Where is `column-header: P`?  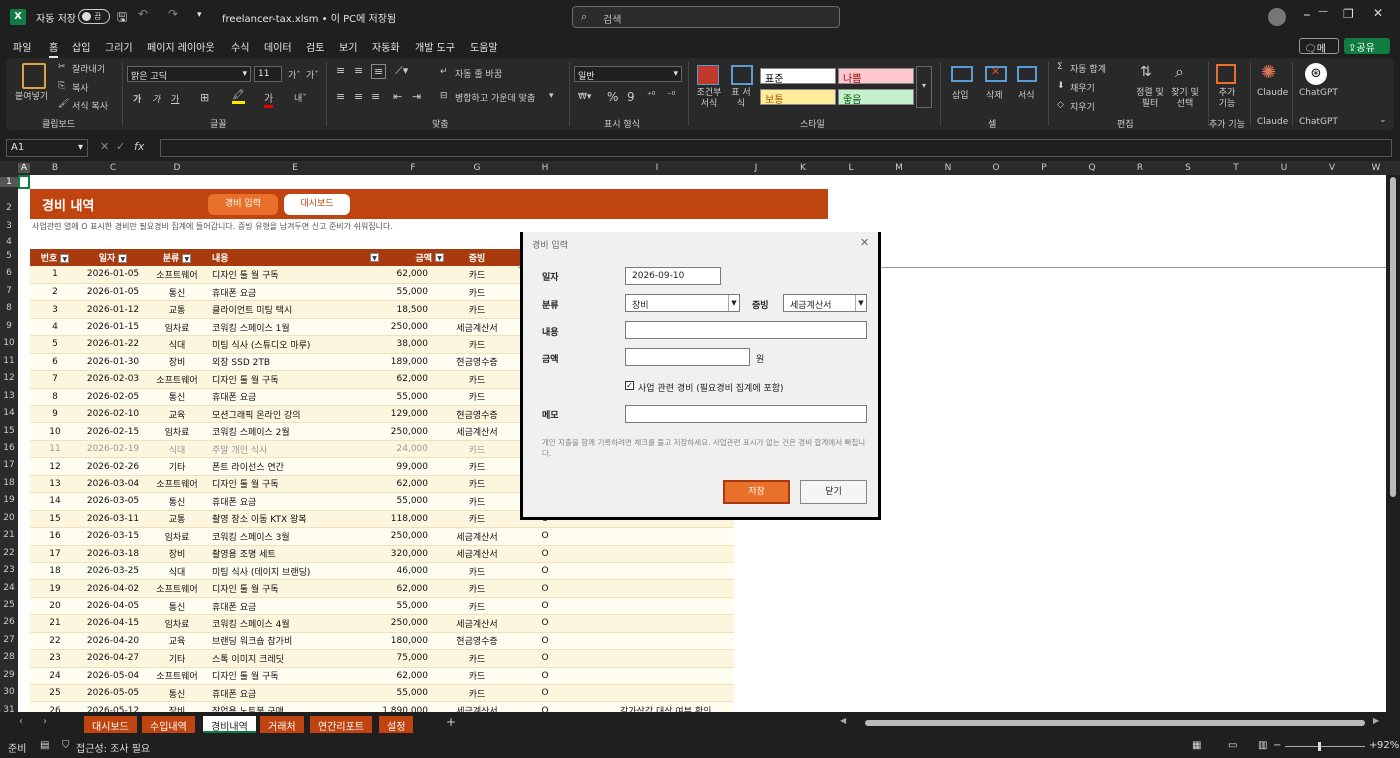 column-header: P is located at coordinates (1044, 168).